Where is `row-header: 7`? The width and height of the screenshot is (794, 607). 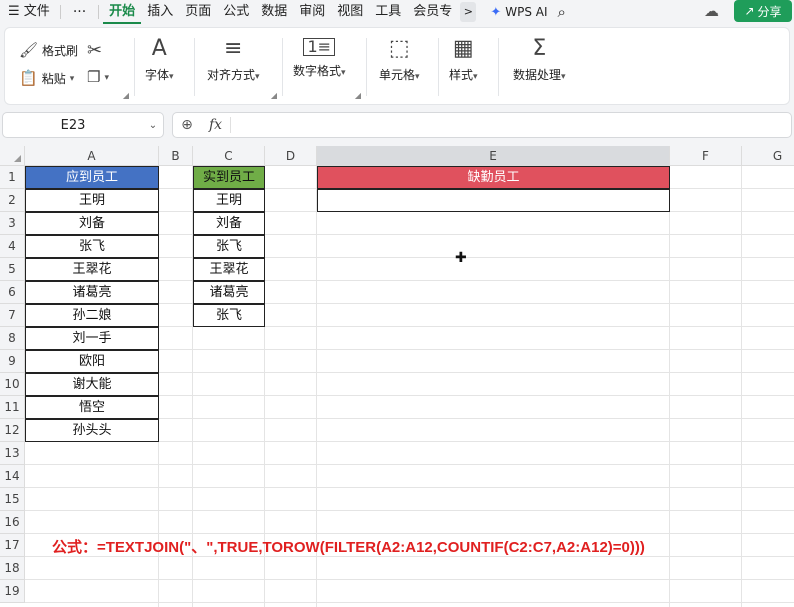 row-header: 7 is located at coordinates (12, 315).